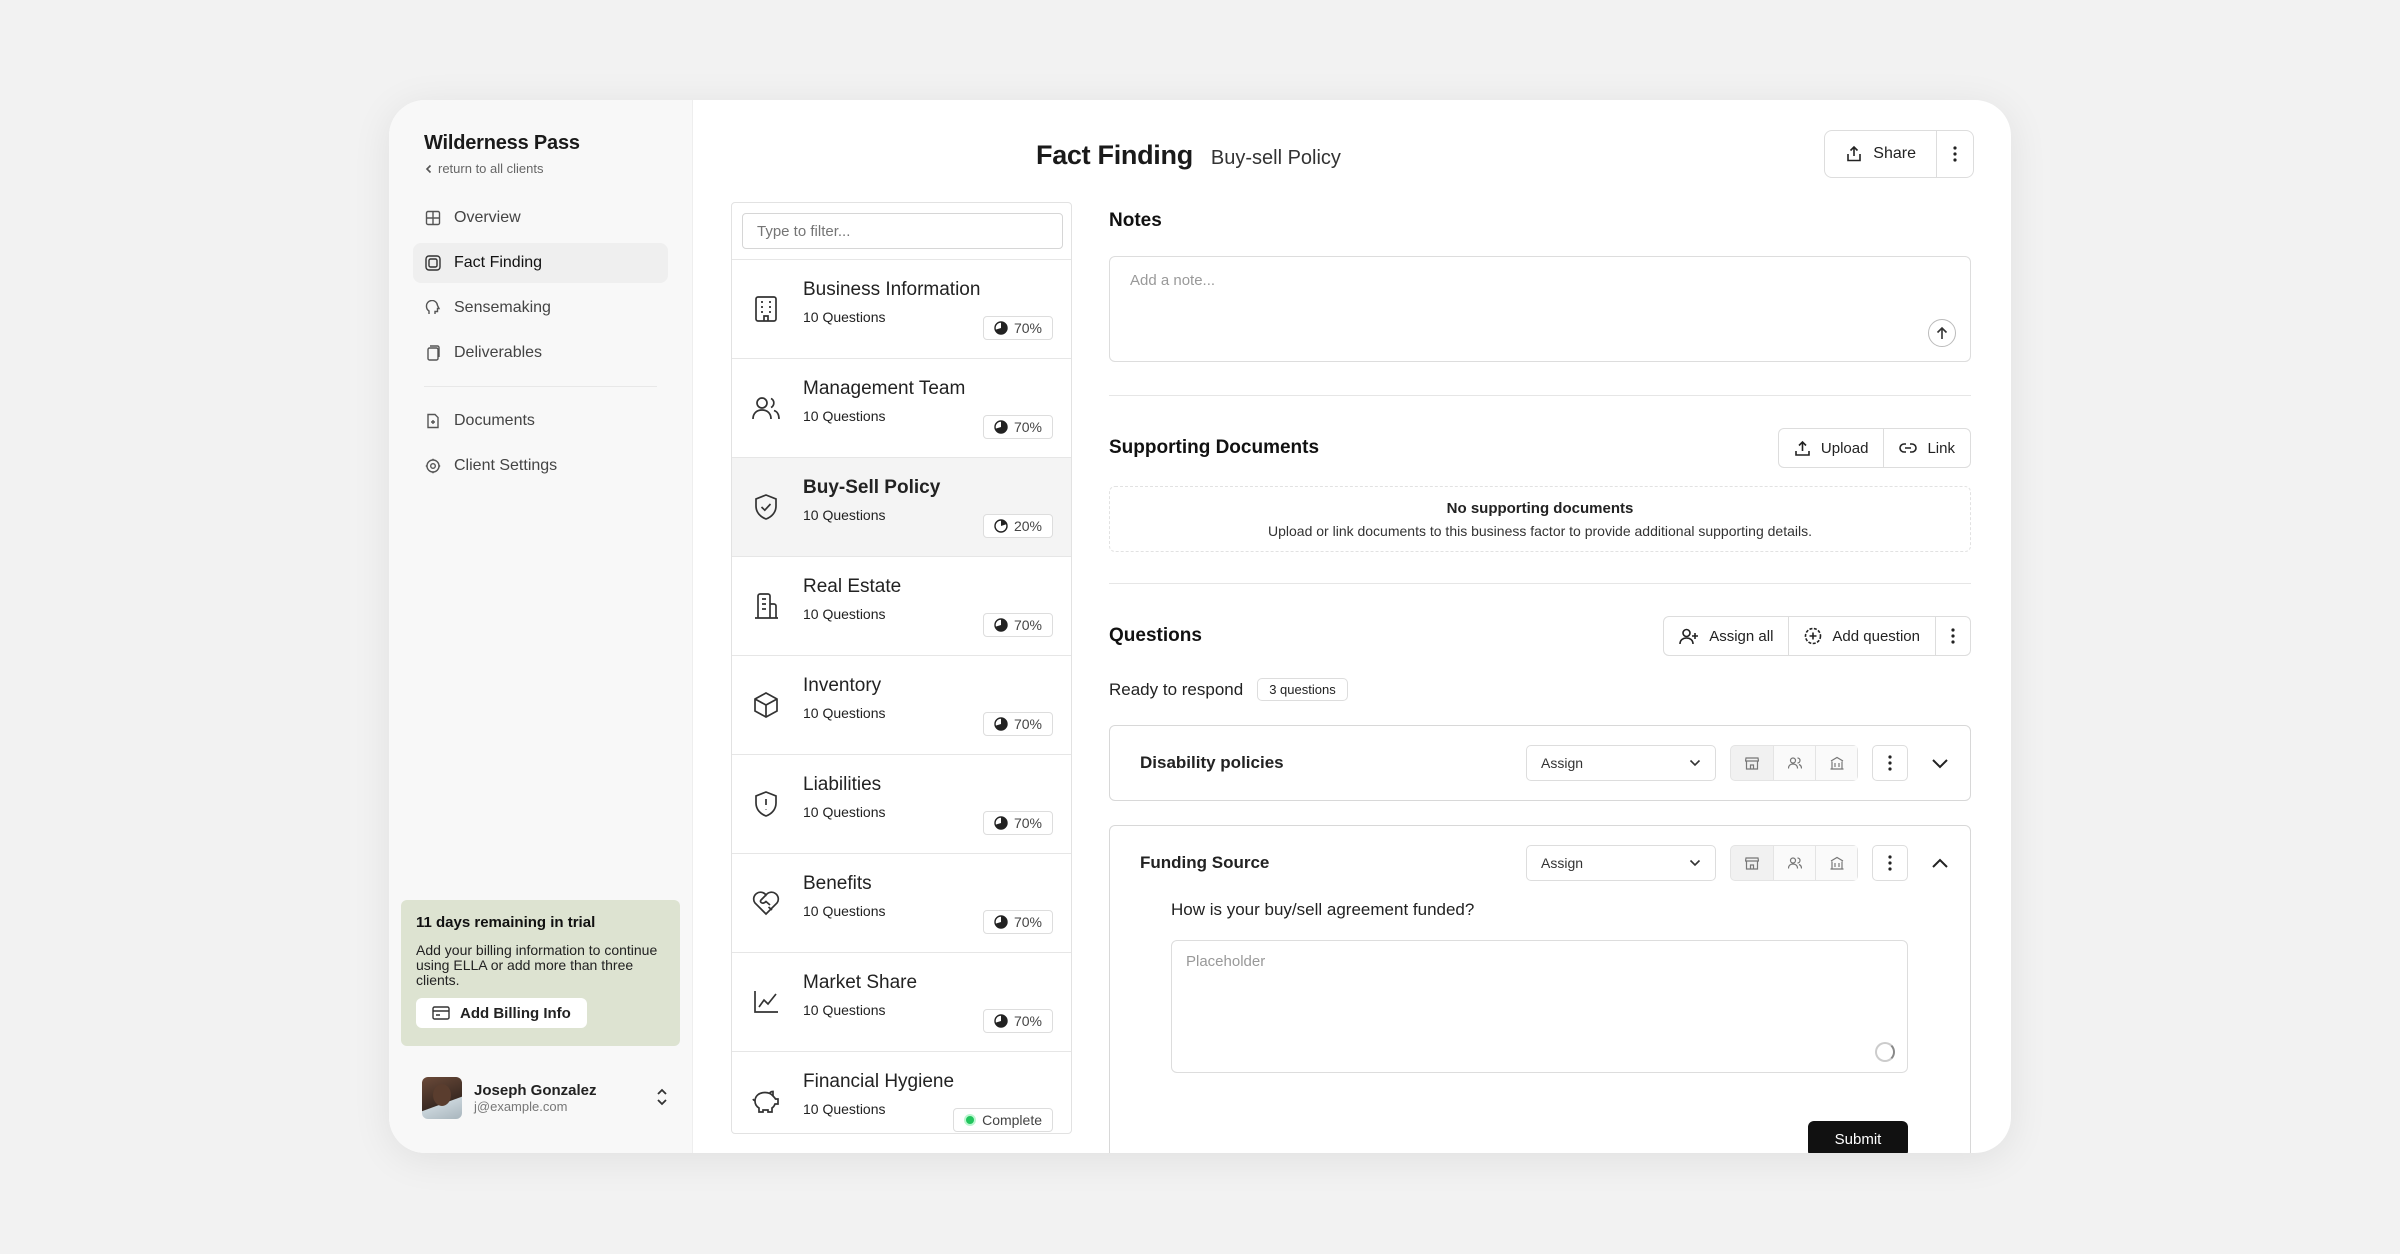  I want to click on nav-item-client-settings: Client Settings, so click(540, 466).